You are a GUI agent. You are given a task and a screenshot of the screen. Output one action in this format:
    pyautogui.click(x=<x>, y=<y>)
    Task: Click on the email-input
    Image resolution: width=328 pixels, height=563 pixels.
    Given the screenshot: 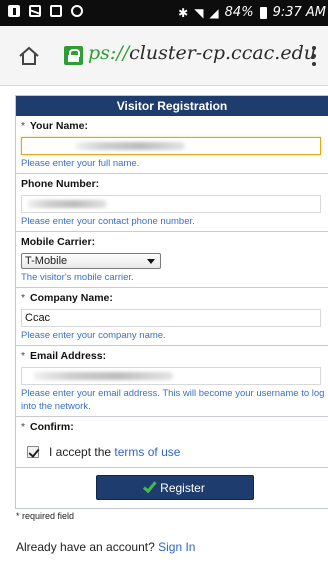 What is the action you would take?
    pyautogui.click(x=171, y=376)
    